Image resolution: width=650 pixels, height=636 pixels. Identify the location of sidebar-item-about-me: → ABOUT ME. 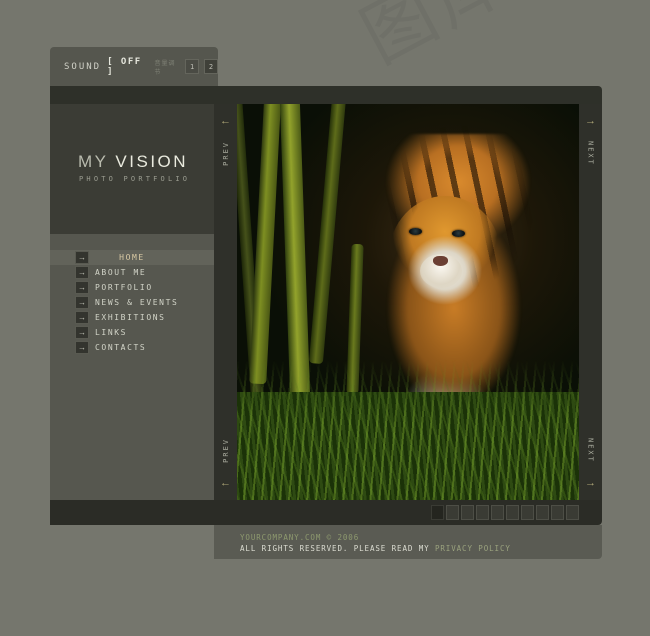
(132, 272).